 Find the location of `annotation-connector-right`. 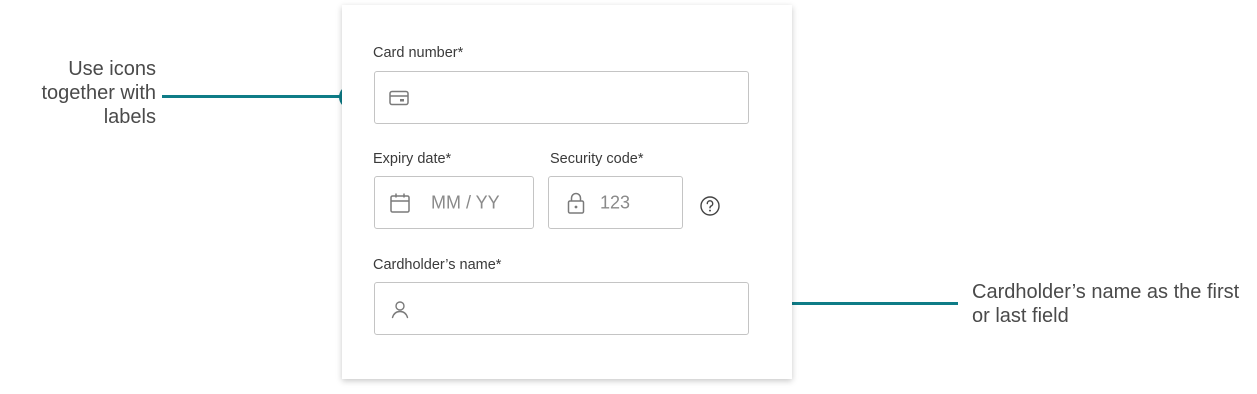

annotation-connector-right is located at coordinates (869, 303).